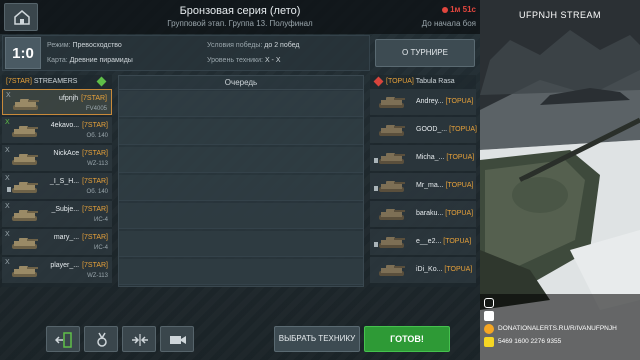 The height and width of the screenshot is (360, 640). I want to click on player-vehicle: FV4005, so click(96, 109).